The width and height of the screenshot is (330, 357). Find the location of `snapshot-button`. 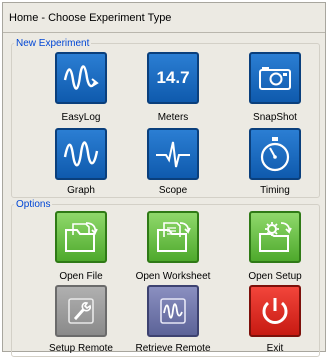

snapshot-button is located at coordinates (275, 78).